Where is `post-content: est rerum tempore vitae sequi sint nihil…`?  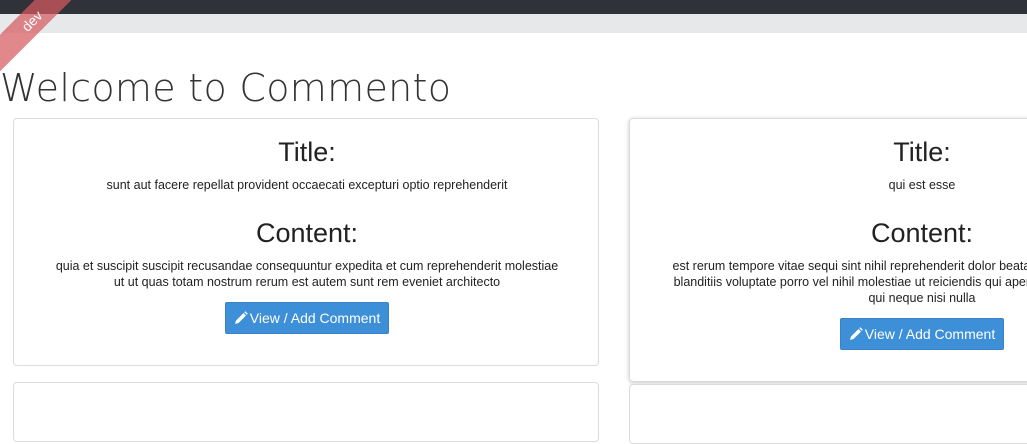
post-content: est rerum tempore vitae sequi sint nihil… is located at coordinates (849, 282).